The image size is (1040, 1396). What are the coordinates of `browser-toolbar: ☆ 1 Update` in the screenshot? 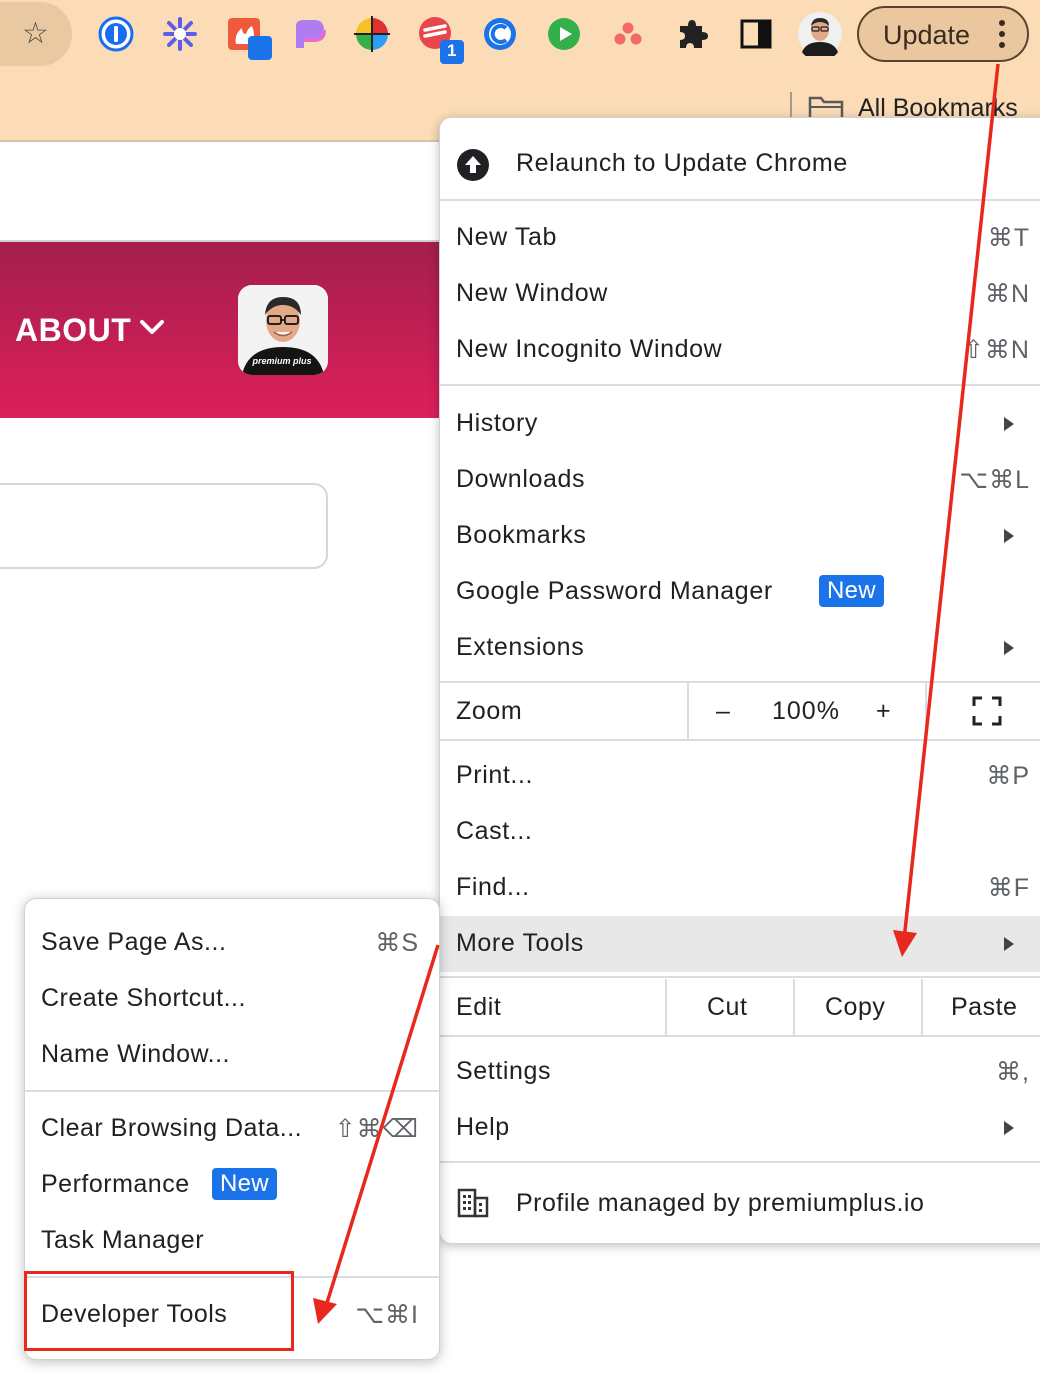 It's located at (520, 35).